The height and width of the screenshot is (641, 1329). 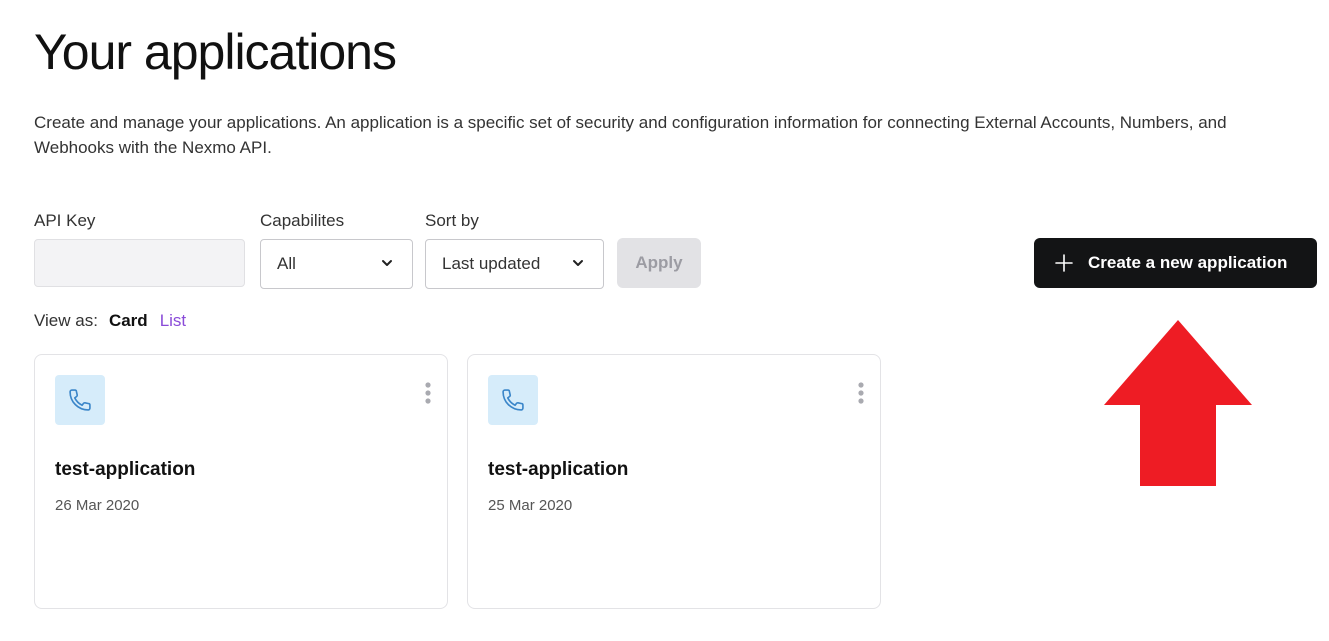 I want to click on view-card-option: Card, so click(x=128, y=321).